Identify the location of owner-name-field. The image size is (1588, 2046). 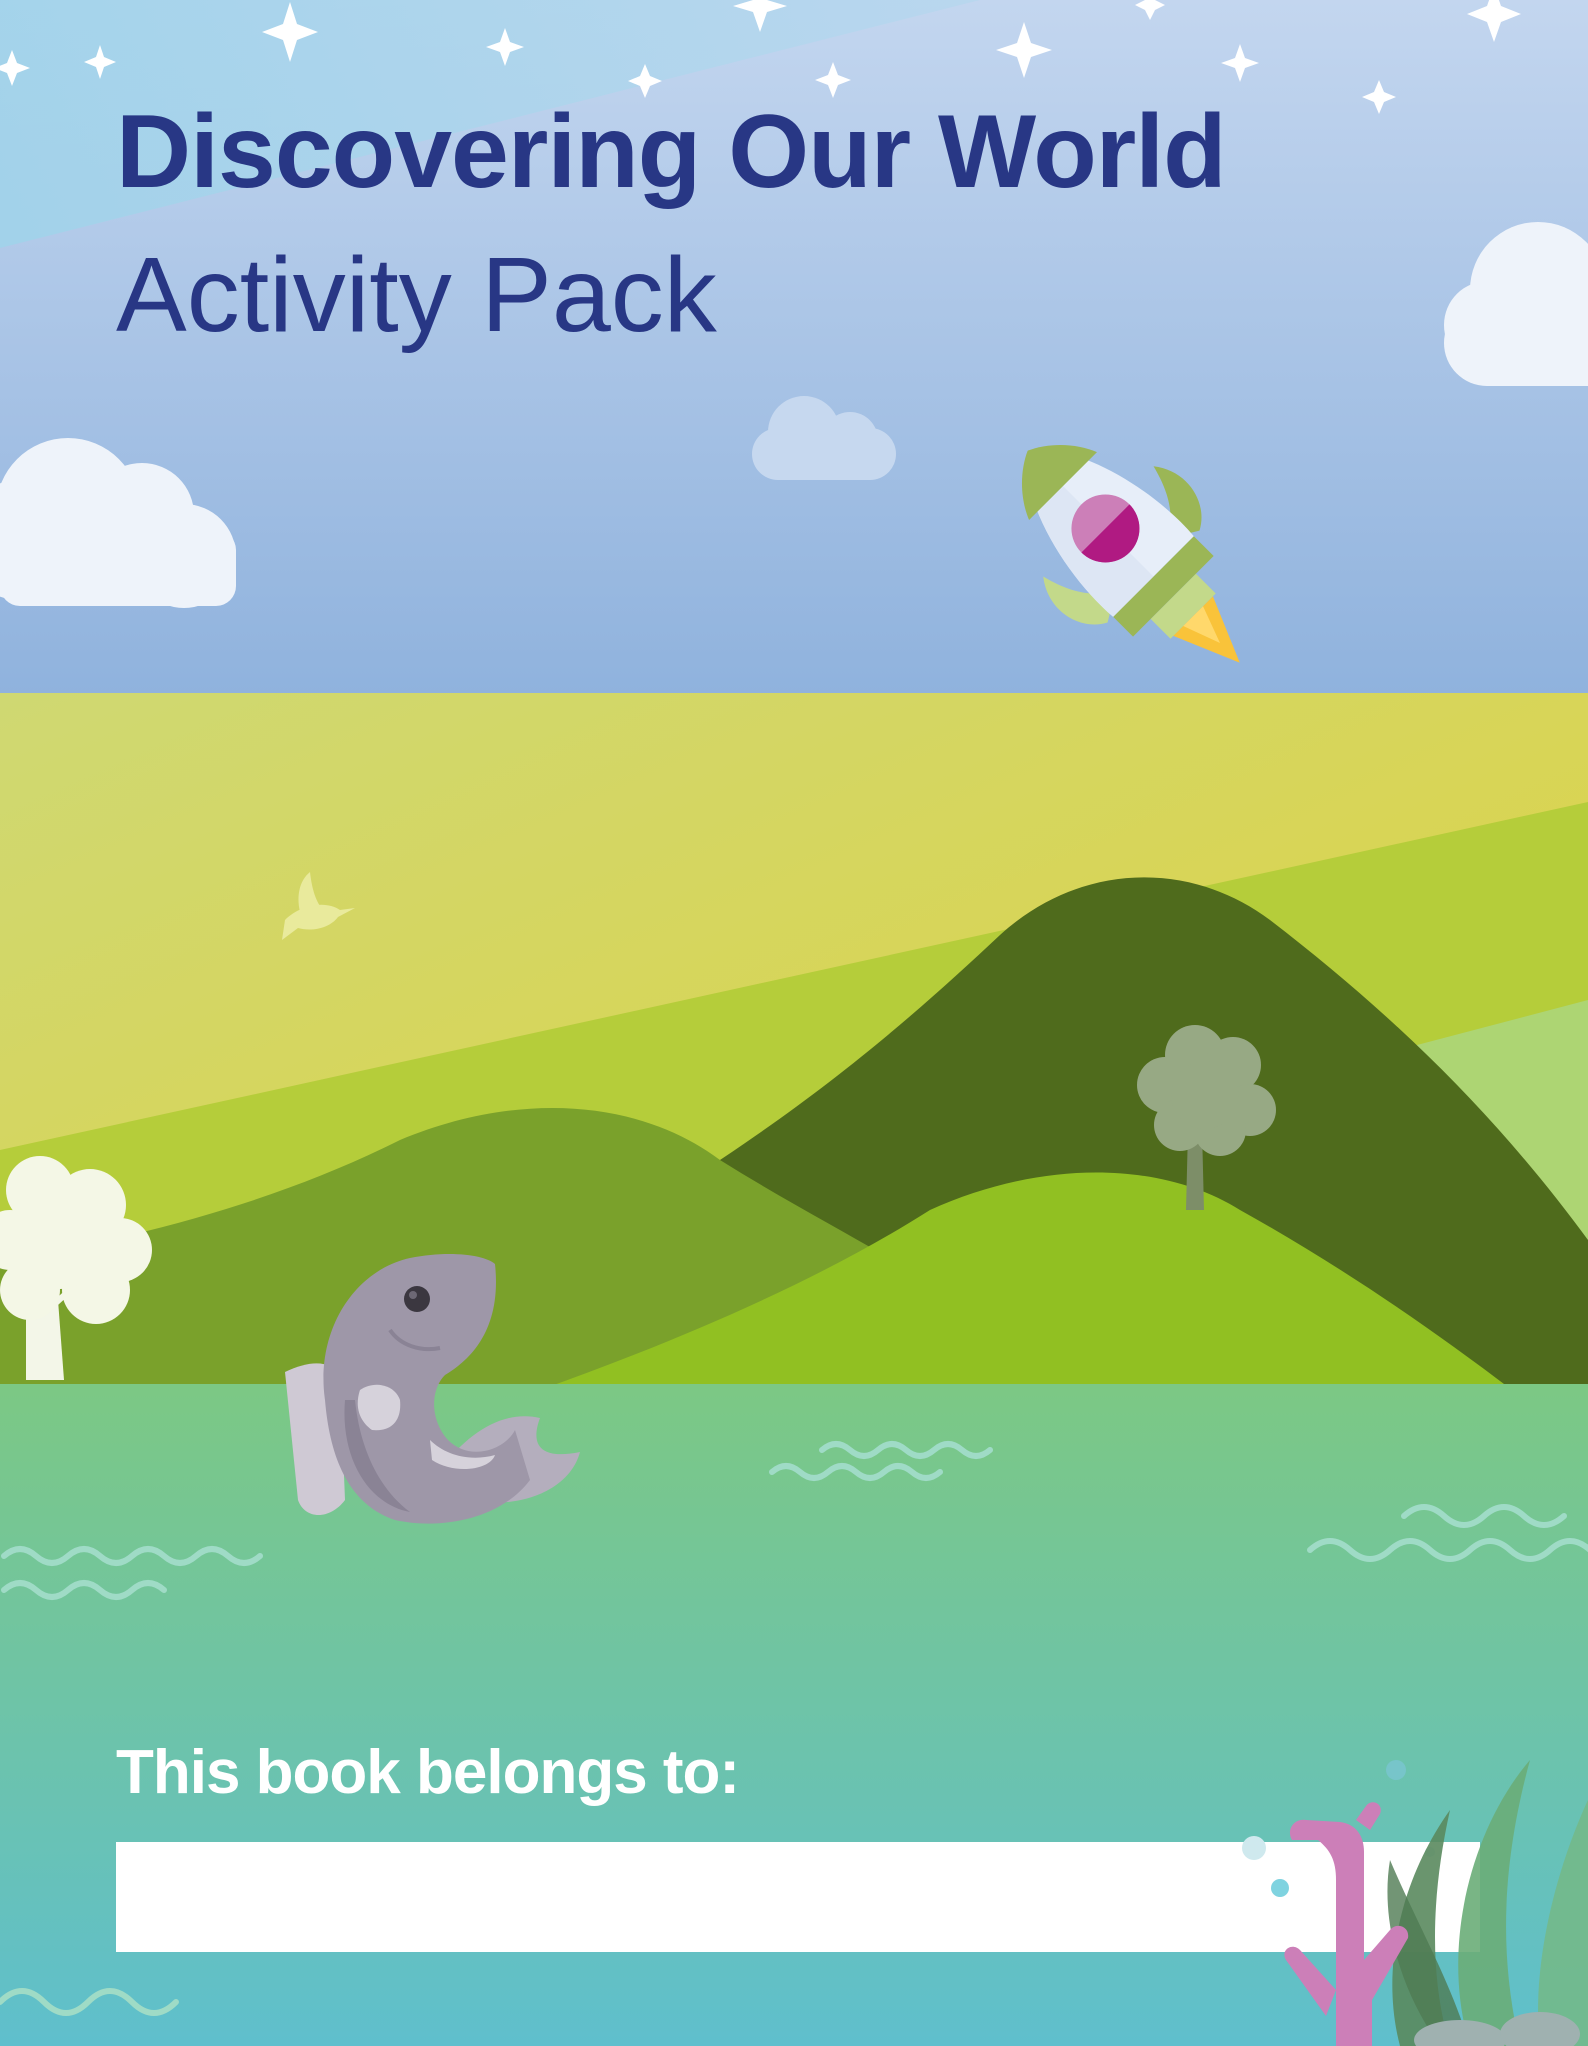
(798, 1897).